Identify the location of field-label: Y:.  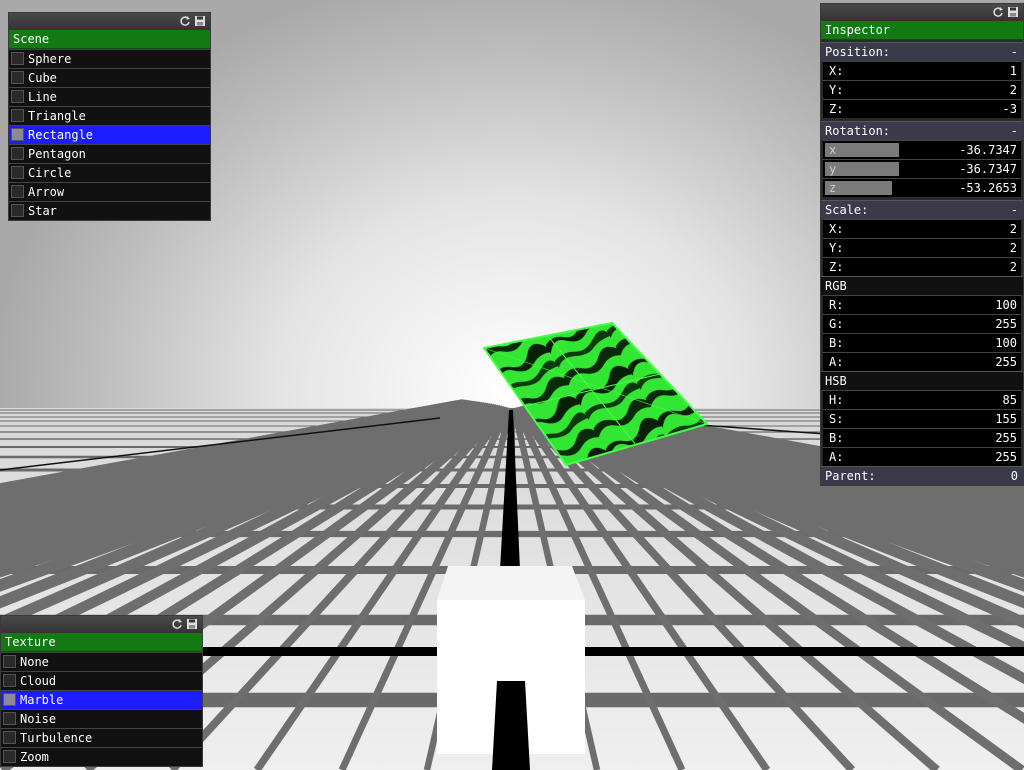
(836, 248).